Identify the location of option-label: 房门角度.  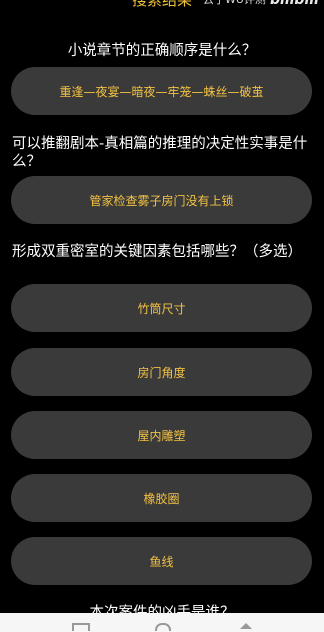
(161, 372).